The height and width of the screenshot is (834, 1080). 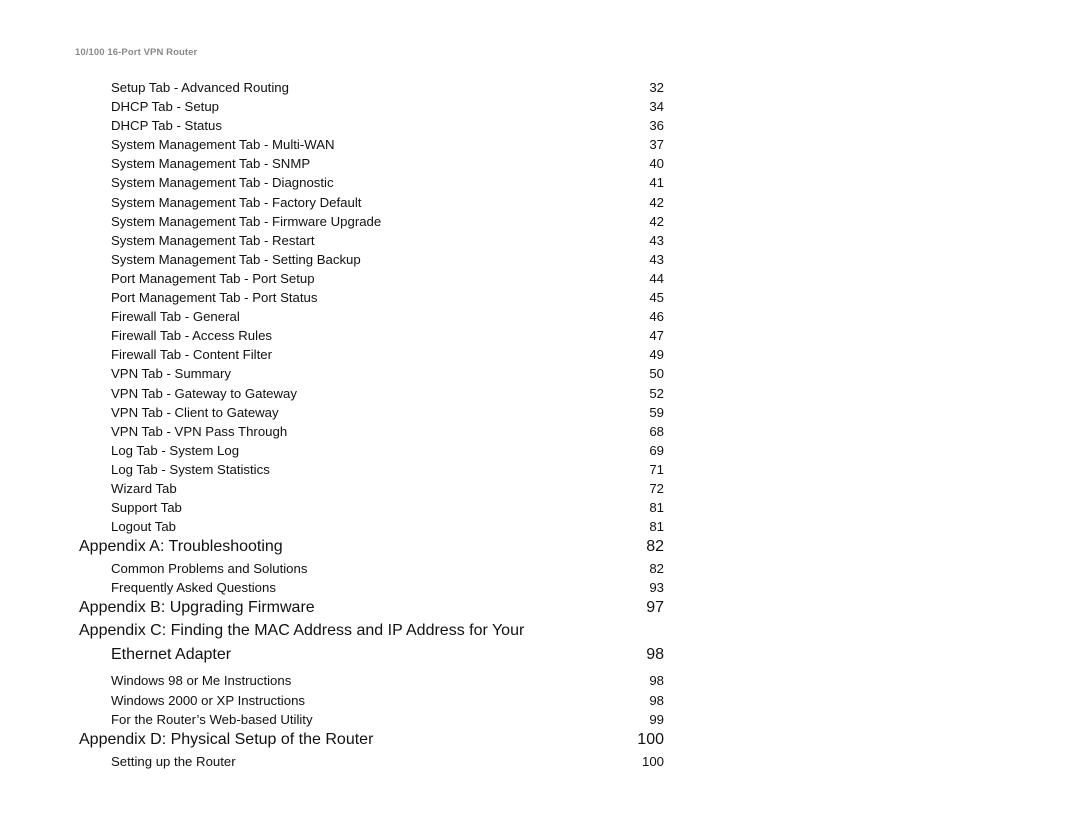 I want to click on toc-page-number: 49, so click(x=656, y=355).